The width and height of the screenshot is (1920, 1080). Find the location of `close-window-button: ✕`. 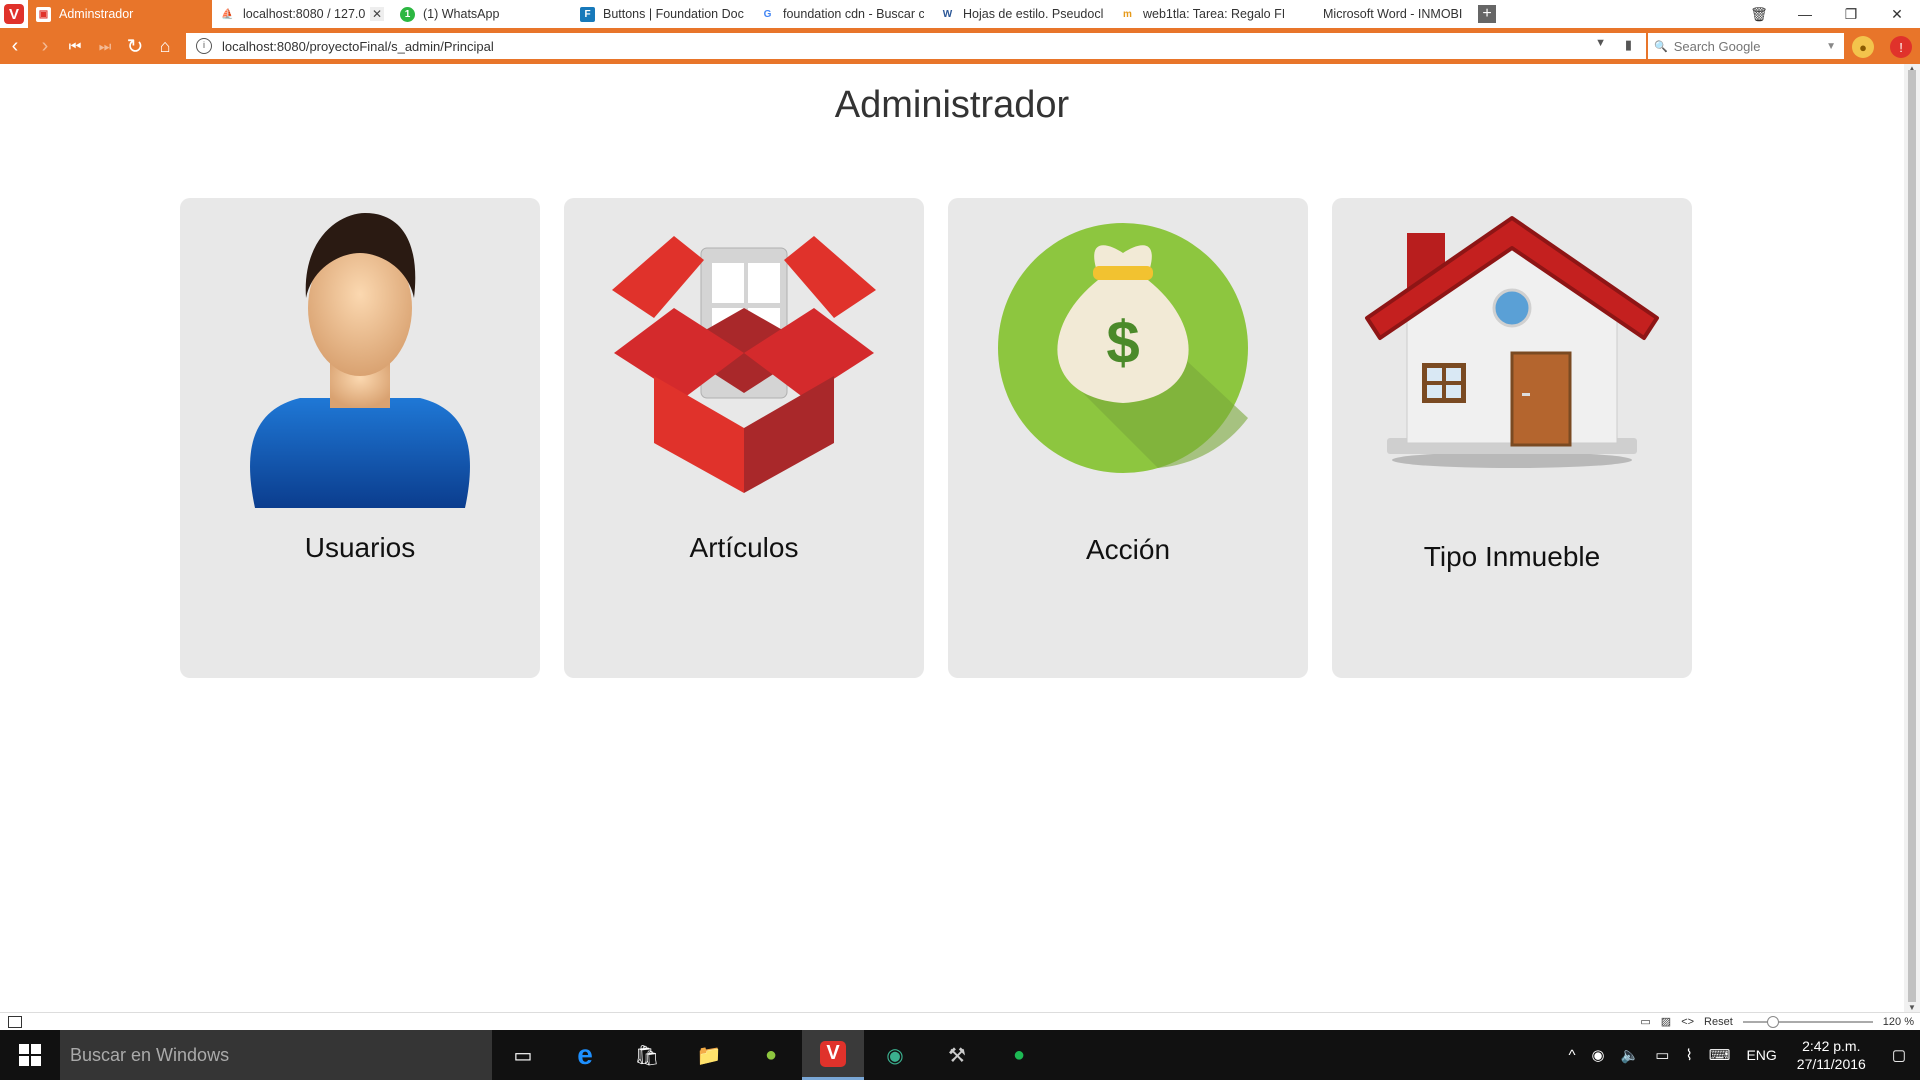

close-window-button: ✕ is located at coordinates (1897, 14).